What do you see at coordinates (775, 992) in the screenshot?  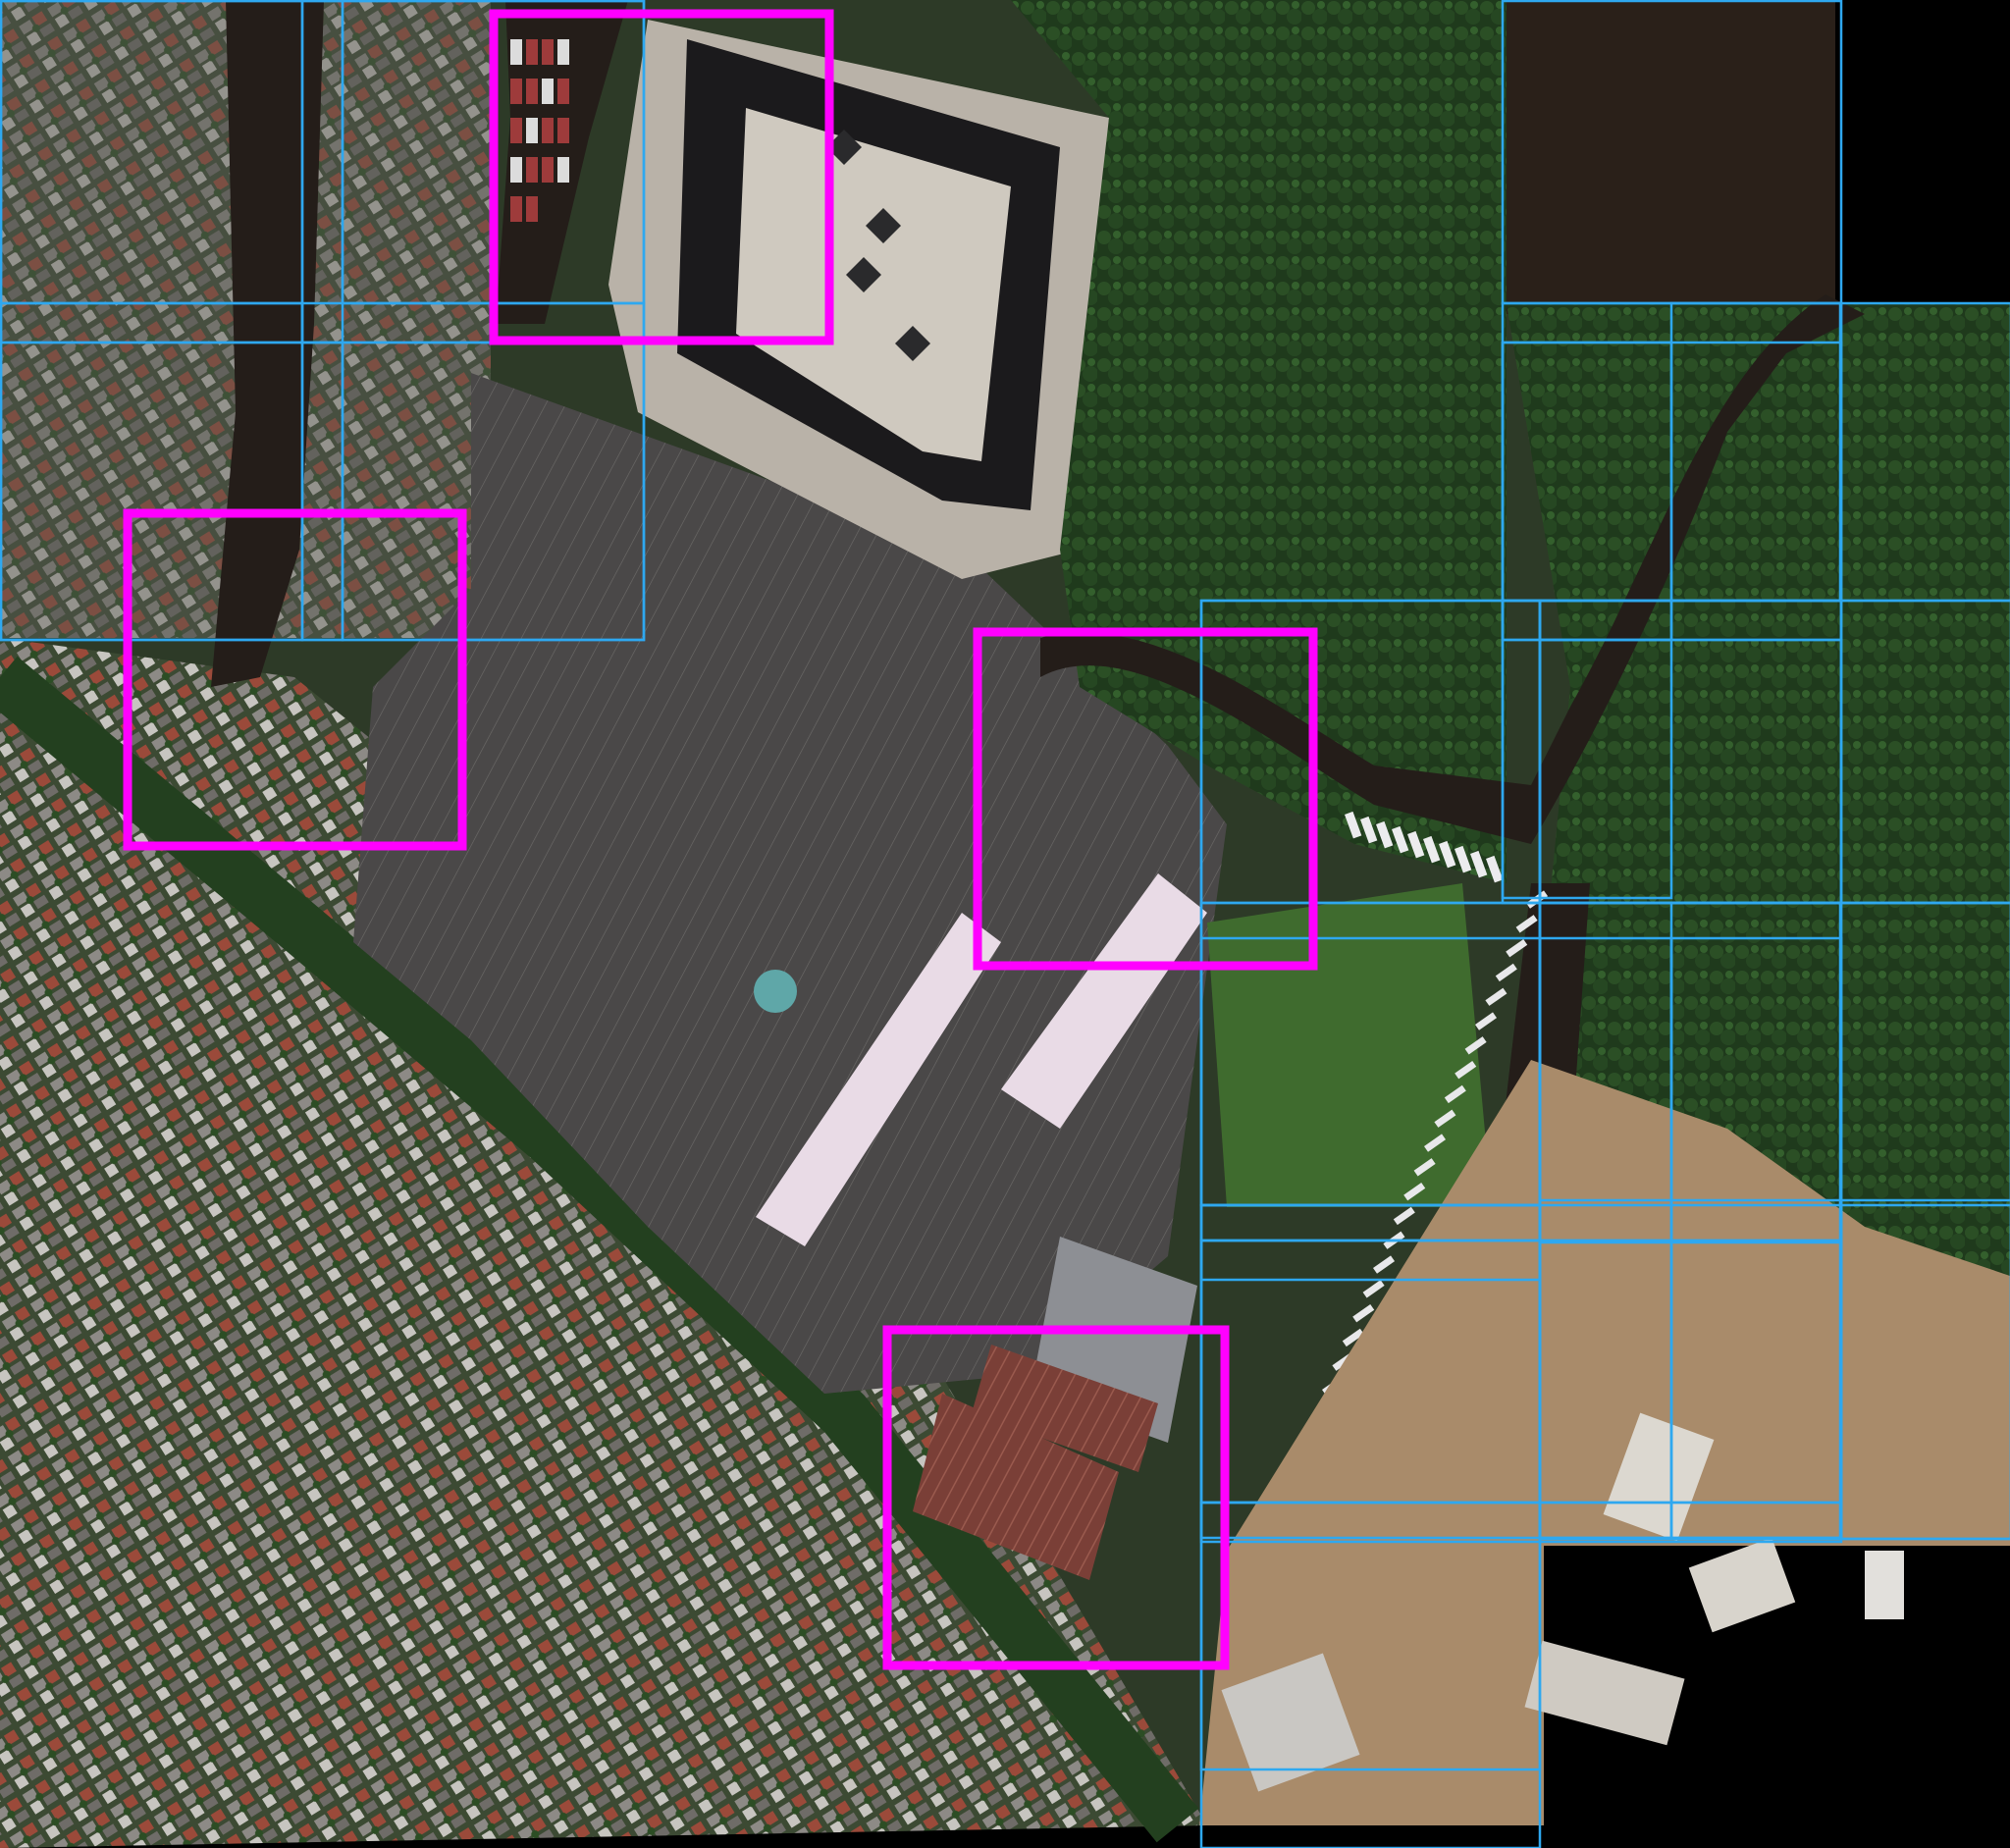 I see `fountain` at bounding box center [775, 992].